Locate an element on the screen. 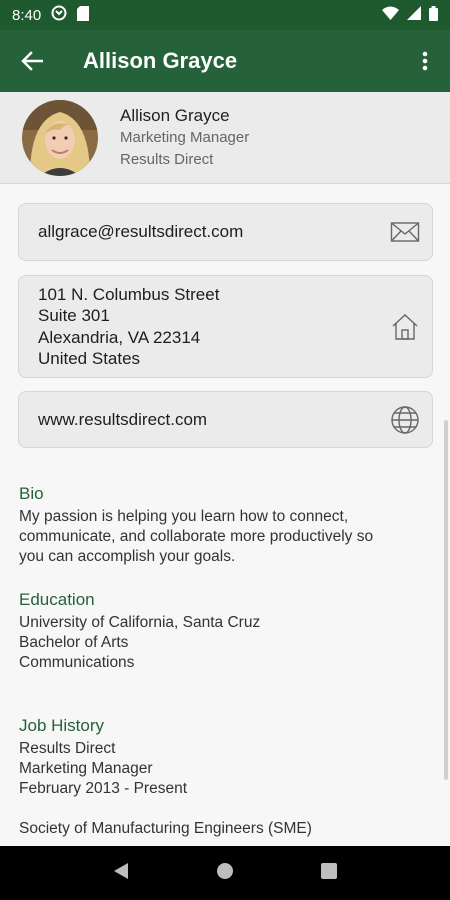 The width and height of the screenshot is (450, 900). education-major: Communications is located at coordinates (77, 662).